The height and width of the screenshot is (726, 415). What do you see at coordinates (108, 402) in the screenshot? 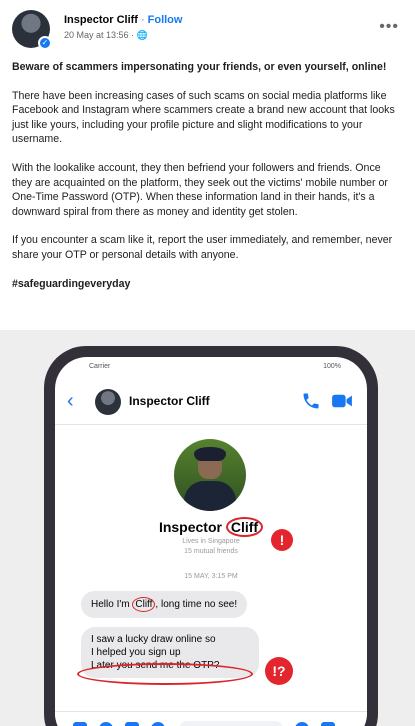
I see `chat-avatar` at bounding box center [108, 402].